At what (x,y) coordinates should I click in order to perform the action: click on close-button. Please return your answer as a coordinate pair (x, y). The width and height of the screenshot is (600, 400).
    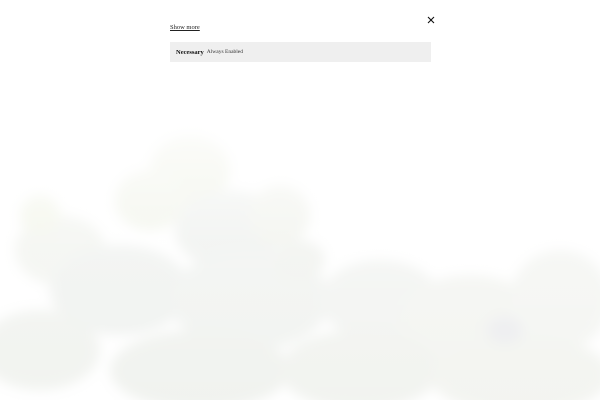
    Looking at the image, I should click on (431, 20).